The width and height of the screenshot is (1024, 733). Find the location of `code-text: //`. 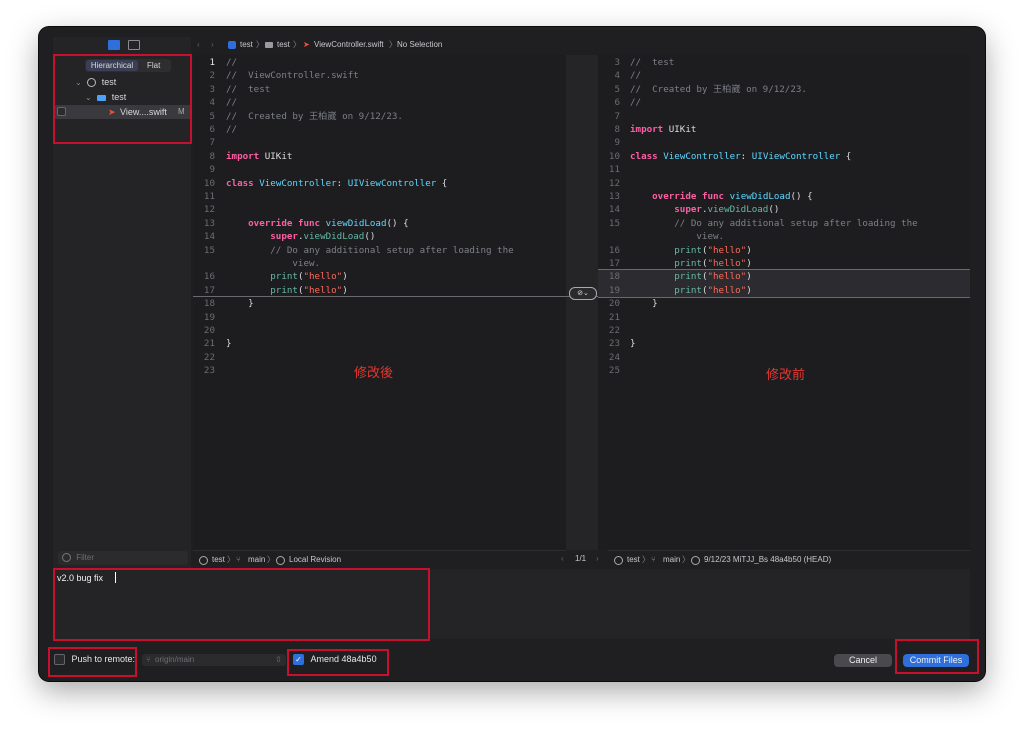

code-text: // is located at coordinates (635, 102).